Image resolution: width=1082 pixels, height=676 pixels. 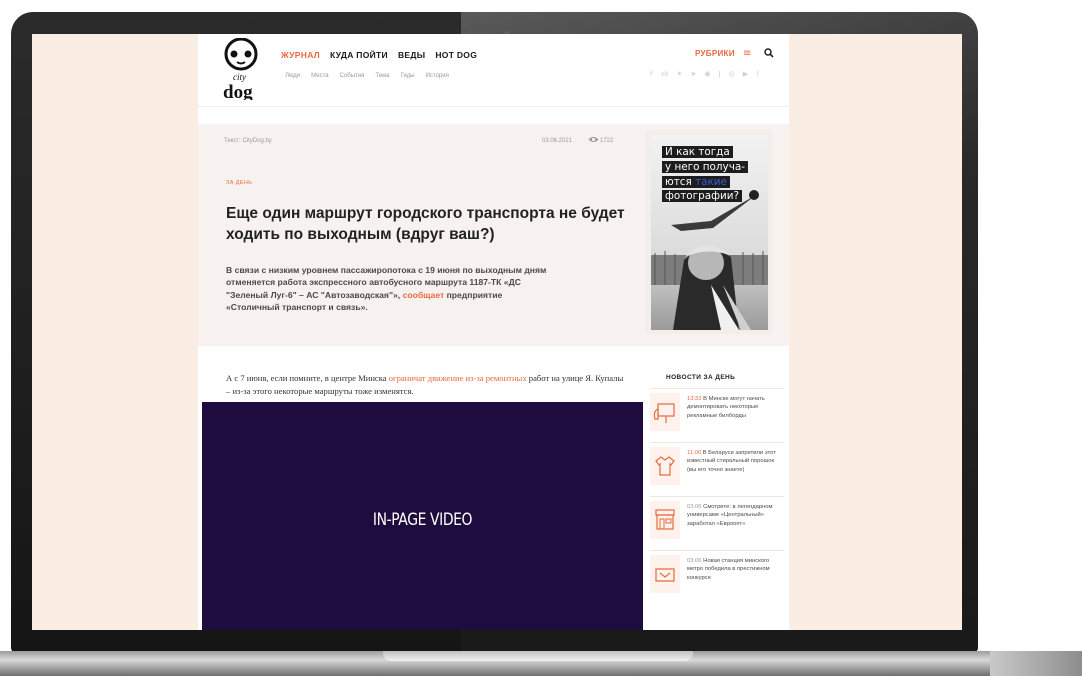 What do you see at coordinates (664, 74) in the screenshot?
I see `vk-icon: vk` at bounding box center [664, 74].